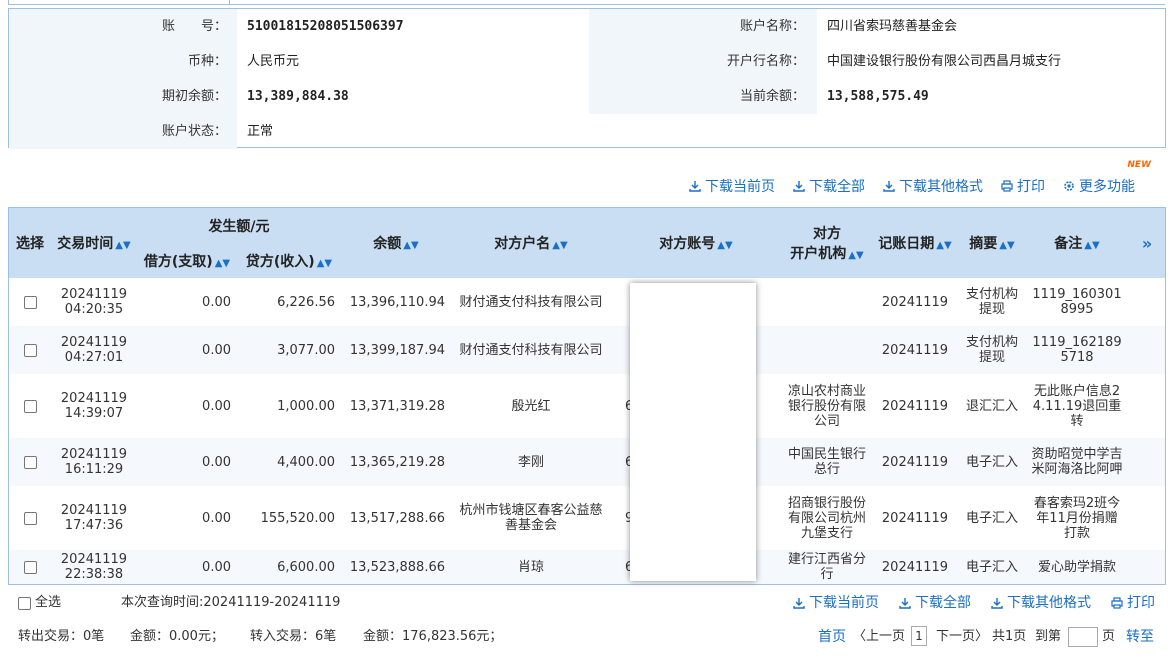 Image resolution: width=1171 pixels, height=662 pixels. I want to click on col-counterparty: 对方户名 ▲▼, so click(531, 243).